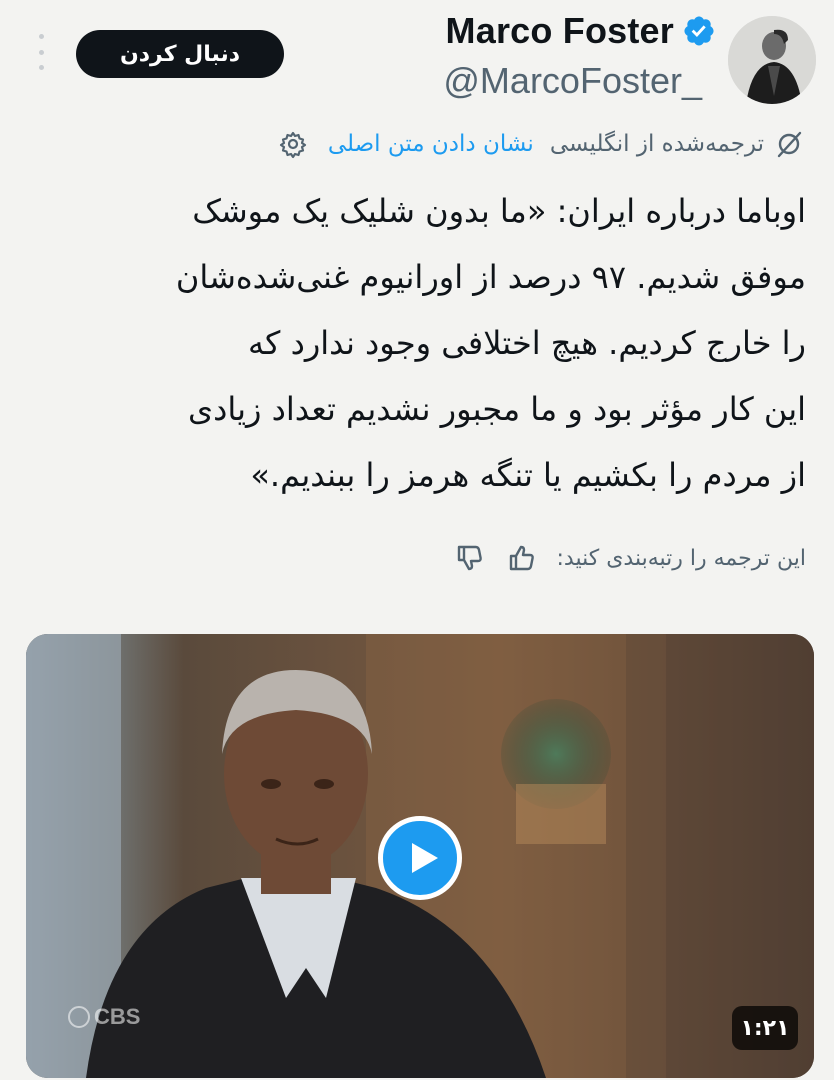  What do you see at coordinates (541, 144) in the screenshot?
I see `translation-row: ترجمه‌شده از انگلیسی نشان دادن متن اصلی` at bounding box center [541, 144].